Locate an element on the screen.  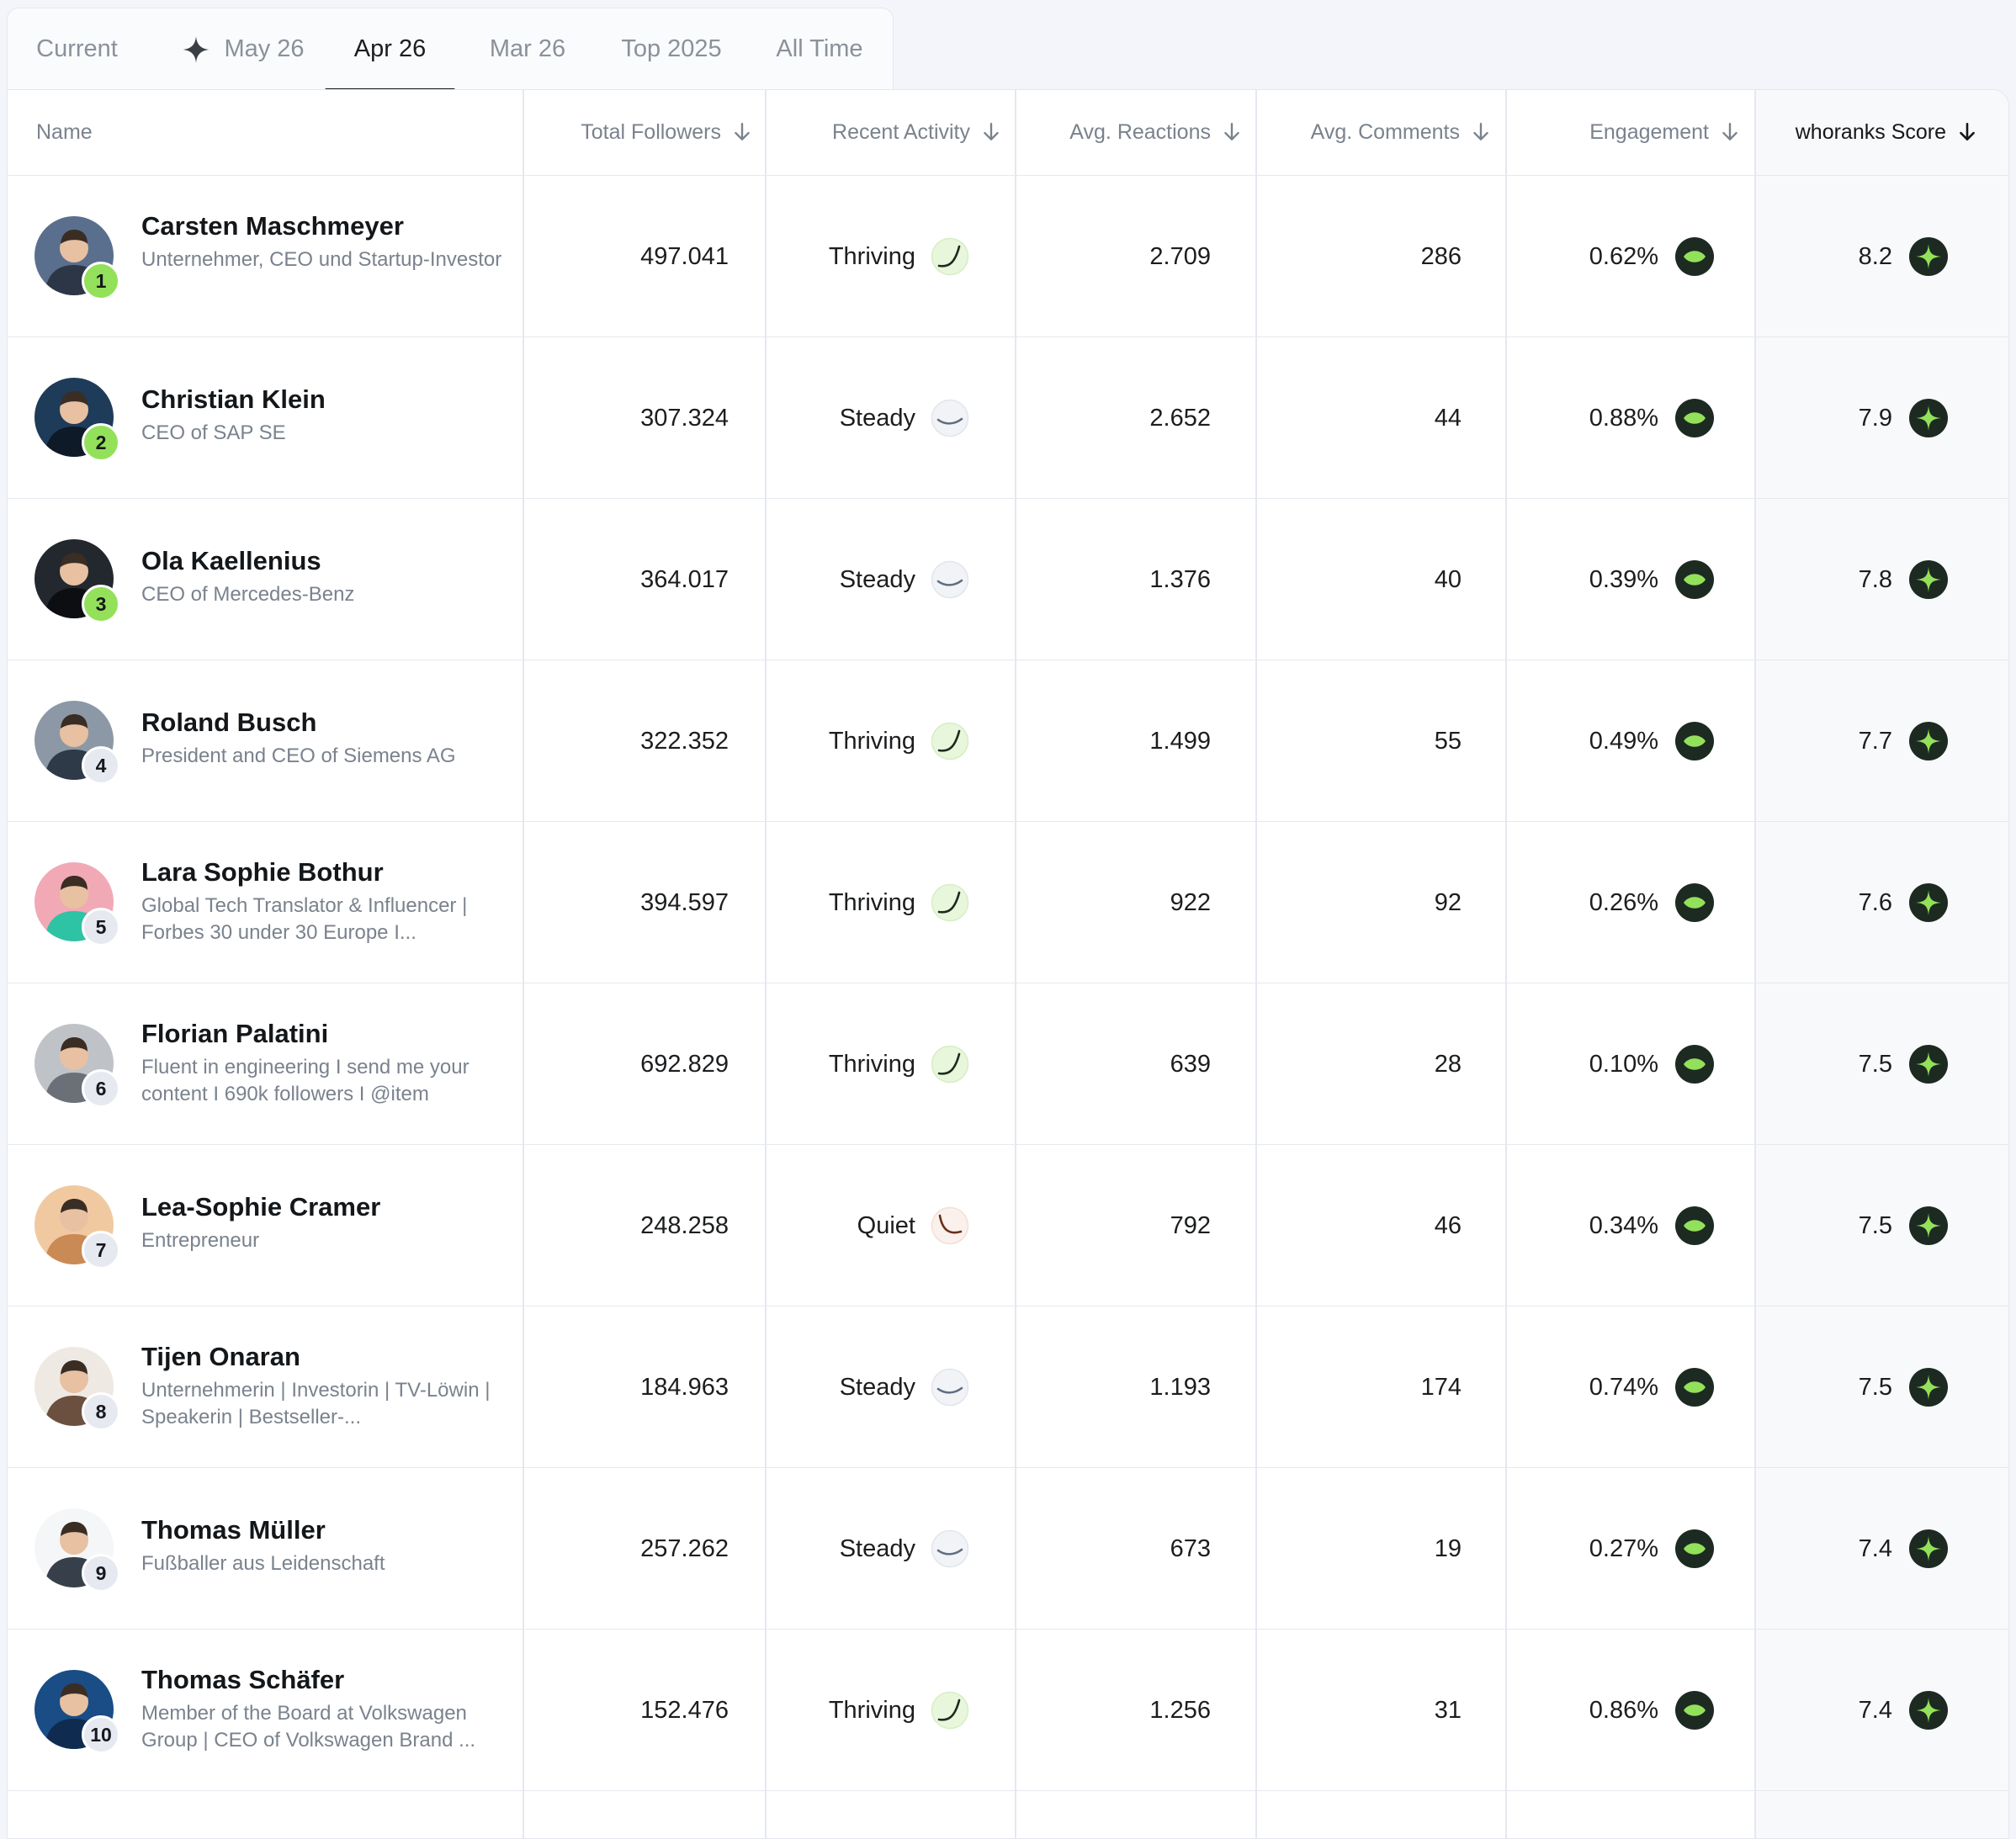
comments-value: 92 is located at coordinates (1448, 902).